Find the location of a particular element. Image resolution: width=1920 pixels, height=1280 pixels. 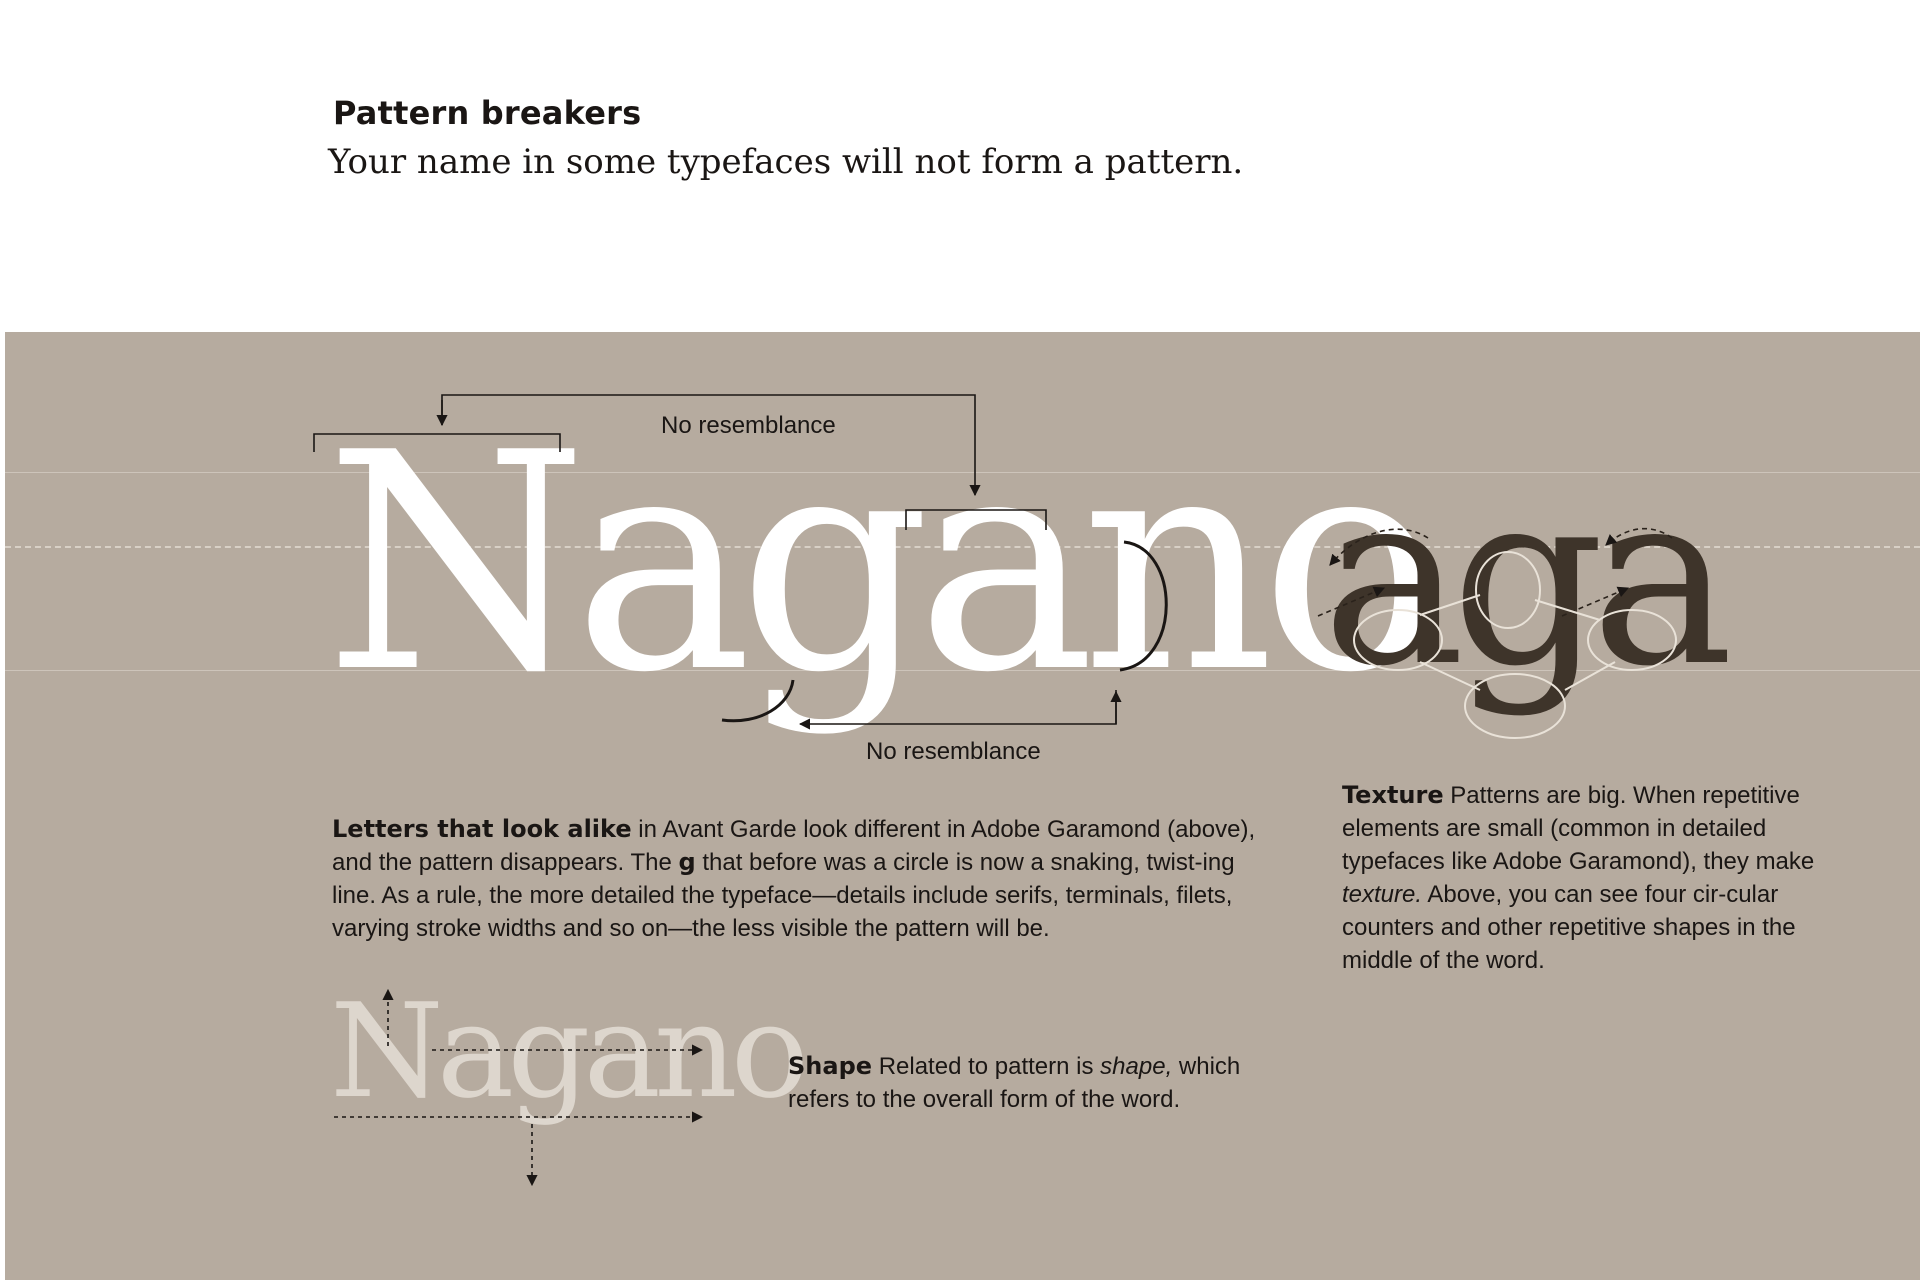

page-title: Pattern breakers is located at coordinates (487, 113).